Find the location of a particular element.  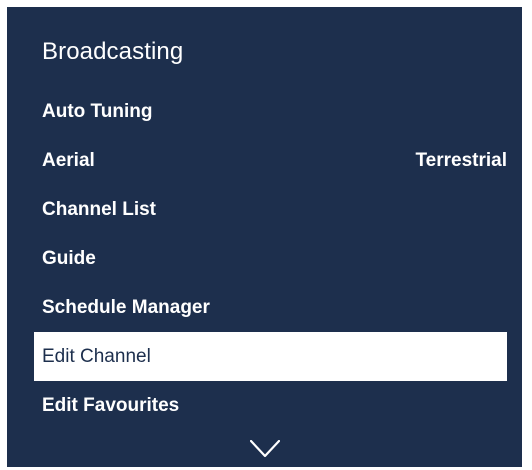

menu-item-channel-list: Channel List is located at coordinates (270, 209).